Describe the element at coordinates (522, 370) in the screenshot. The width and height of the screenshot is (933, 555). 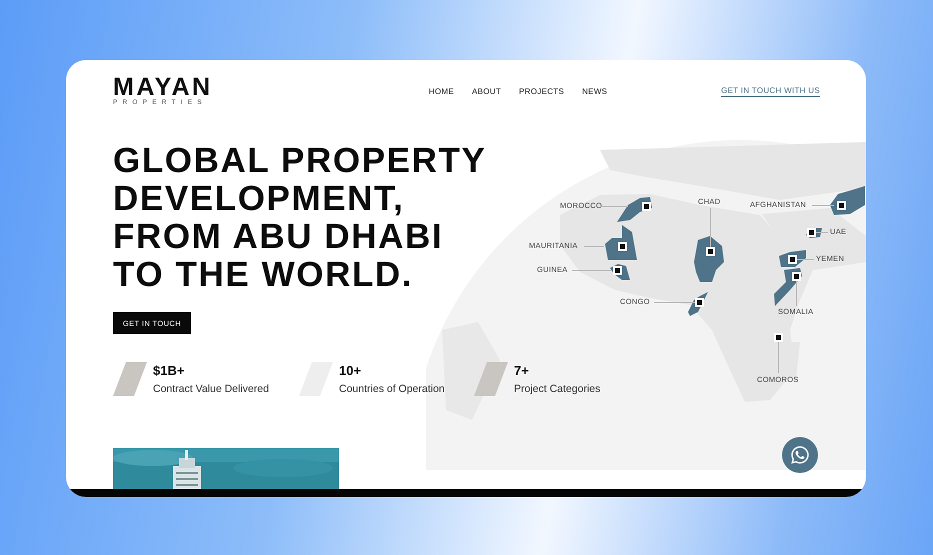
I see `stat-value: 7+` at that location.